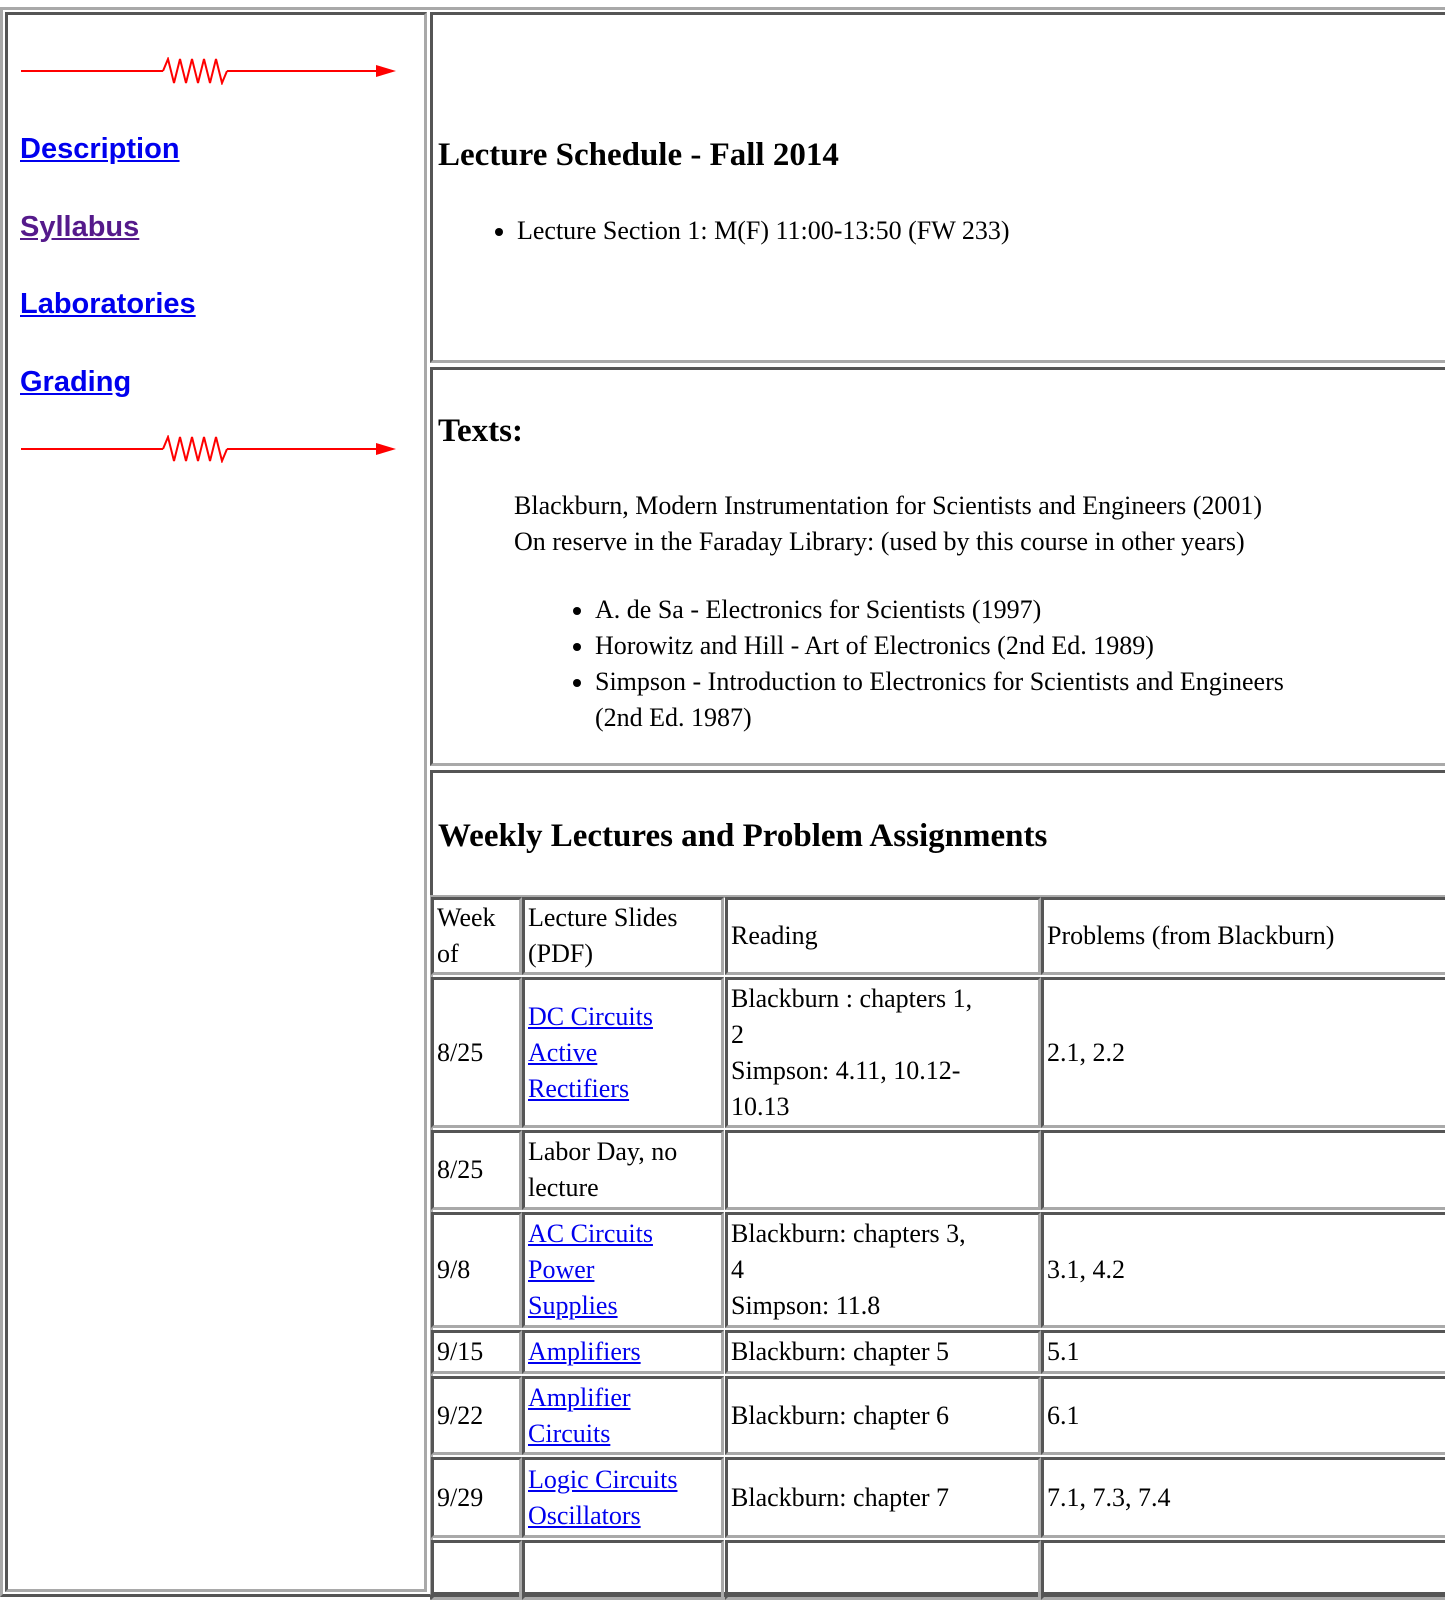  Describe the element at coordinates (737, 1269) in the screenshot. I see `cell-text: 4` at that location.